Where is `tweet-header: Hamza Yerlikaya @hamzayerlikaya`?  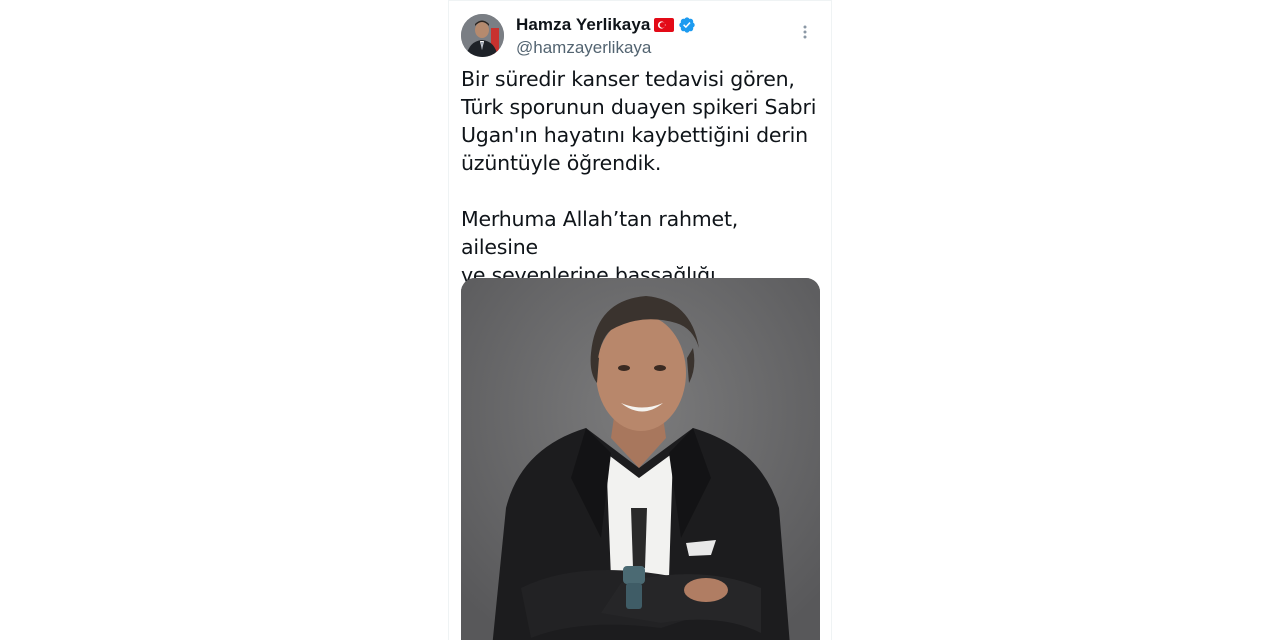 tweet-header: Hamza Yerlikaya @hamzayerlikaya is located at coordinates (641, 37).